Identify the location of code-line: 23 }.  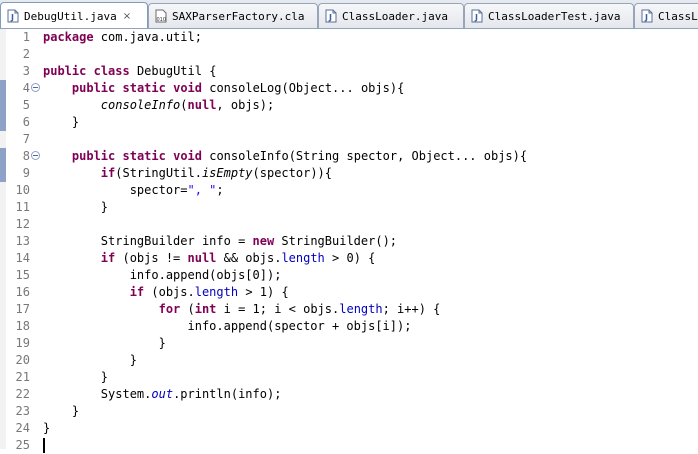
(349, 411).